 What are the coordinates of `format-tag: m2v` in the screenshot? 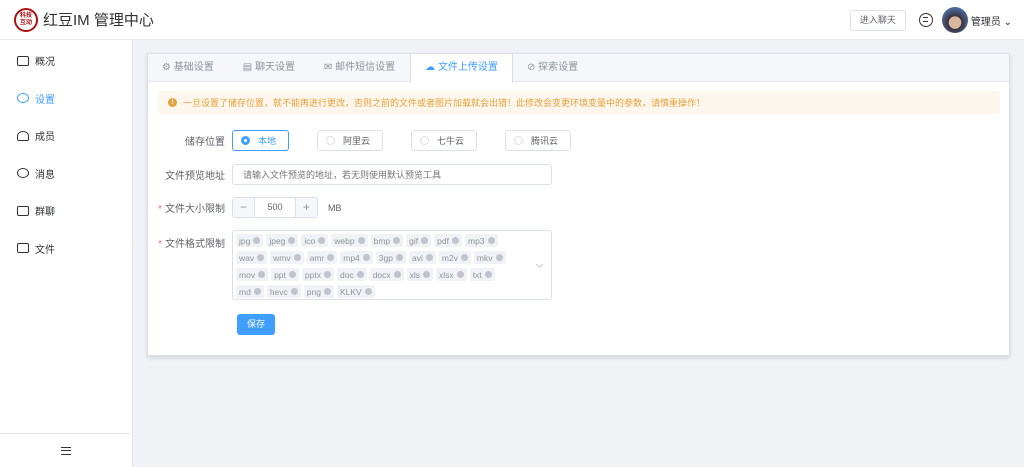 It's located at (454, 257).